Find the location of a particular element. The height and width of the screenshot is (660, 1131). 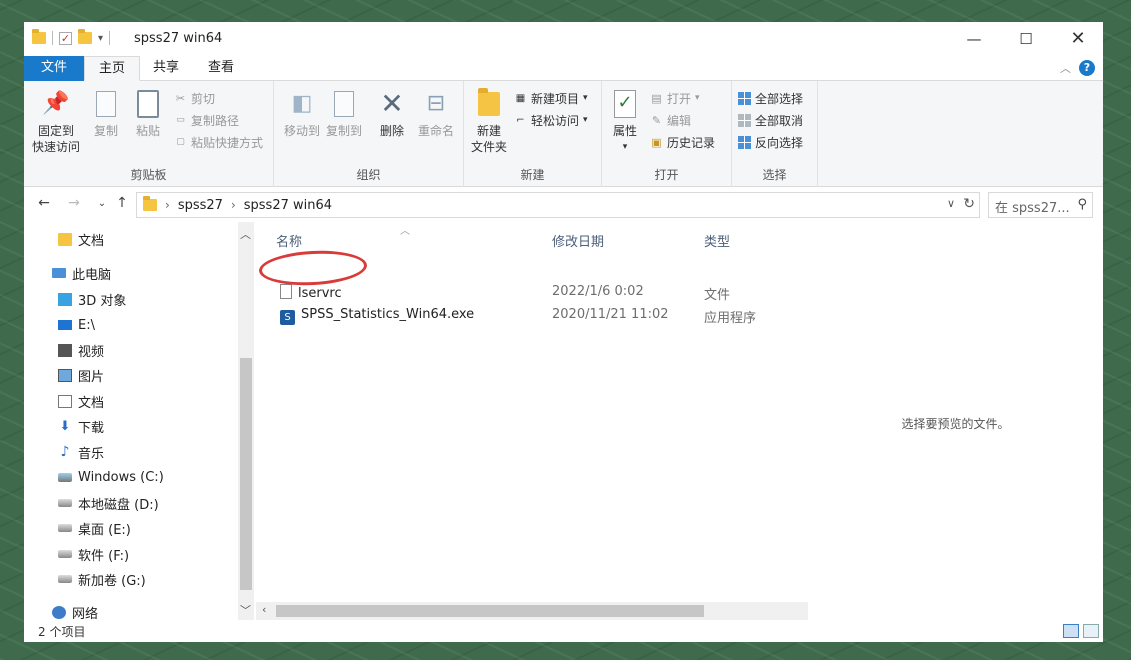

address-dropdown-chevron-icon: ∨ is located at coordinates (951, 203).